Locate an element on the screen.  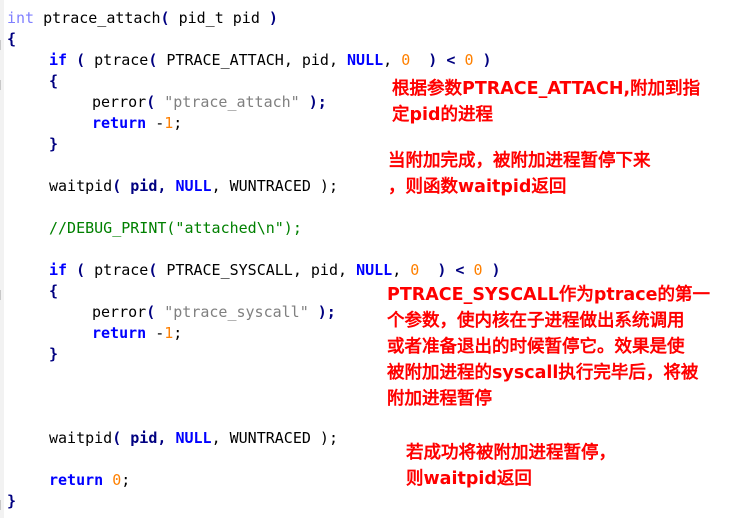
paren: ) is located at coordinates (273, 18).